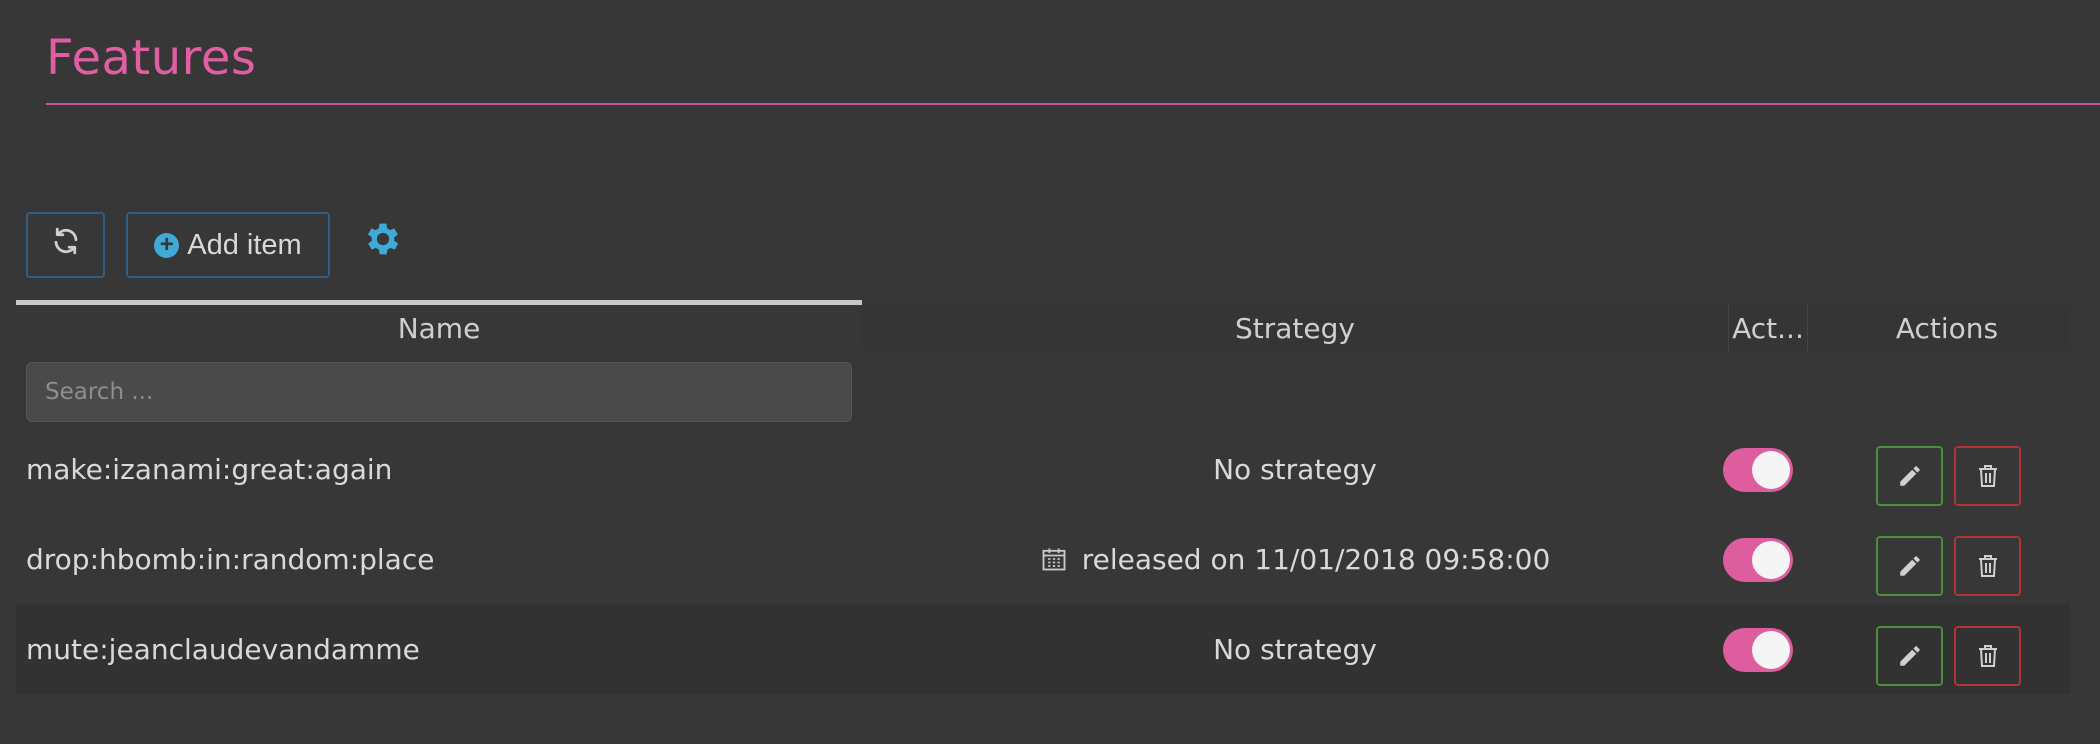 This screenshot has height=744, width=2100. What do you see at coordinates (244, 244) in the screenshot?
I see `add-item-label: Add item` at bounding box center [244, 244].